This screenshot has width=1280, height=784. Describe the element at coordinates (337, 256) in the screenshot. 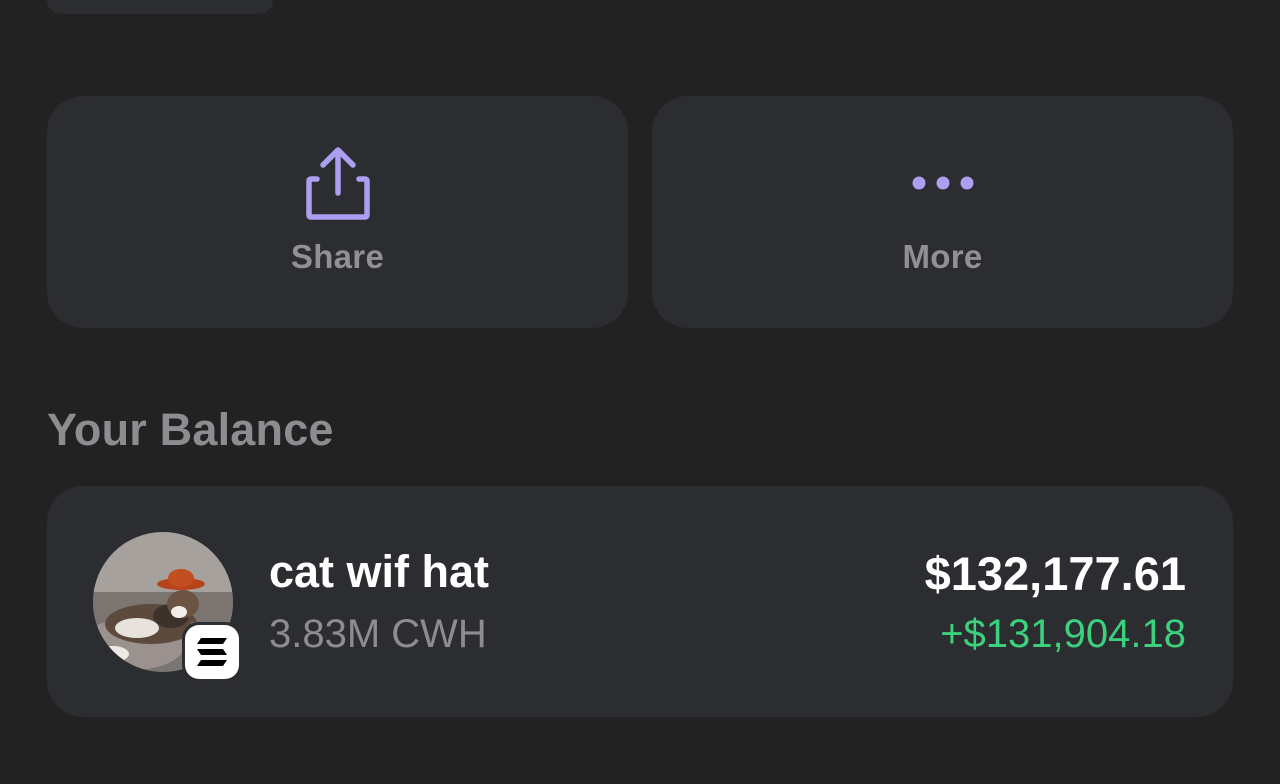

I see `share-label: Share` at that location.